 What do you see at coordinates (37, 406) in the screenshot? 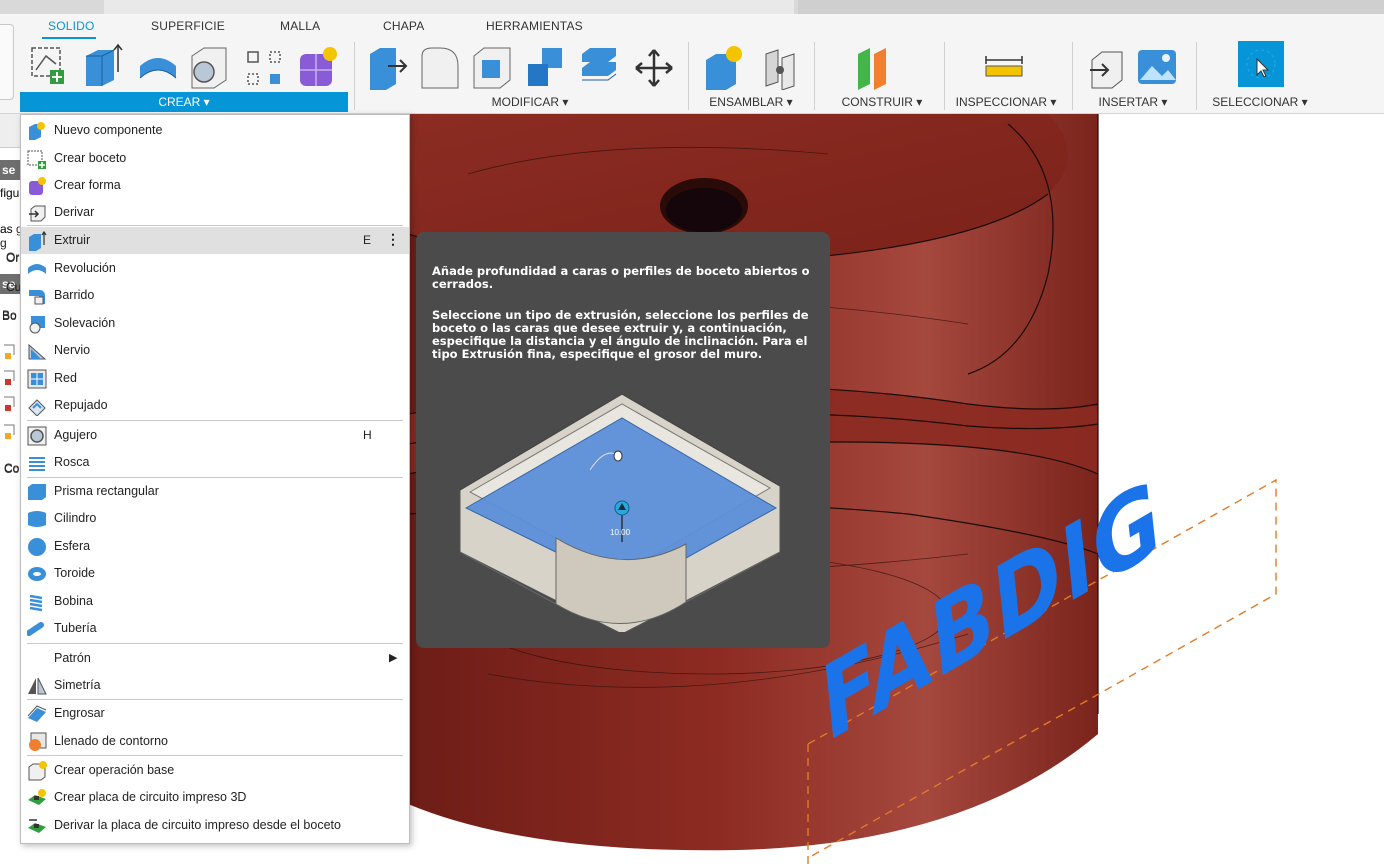
I see `emboss-icon` at bounding box center [37, 406].